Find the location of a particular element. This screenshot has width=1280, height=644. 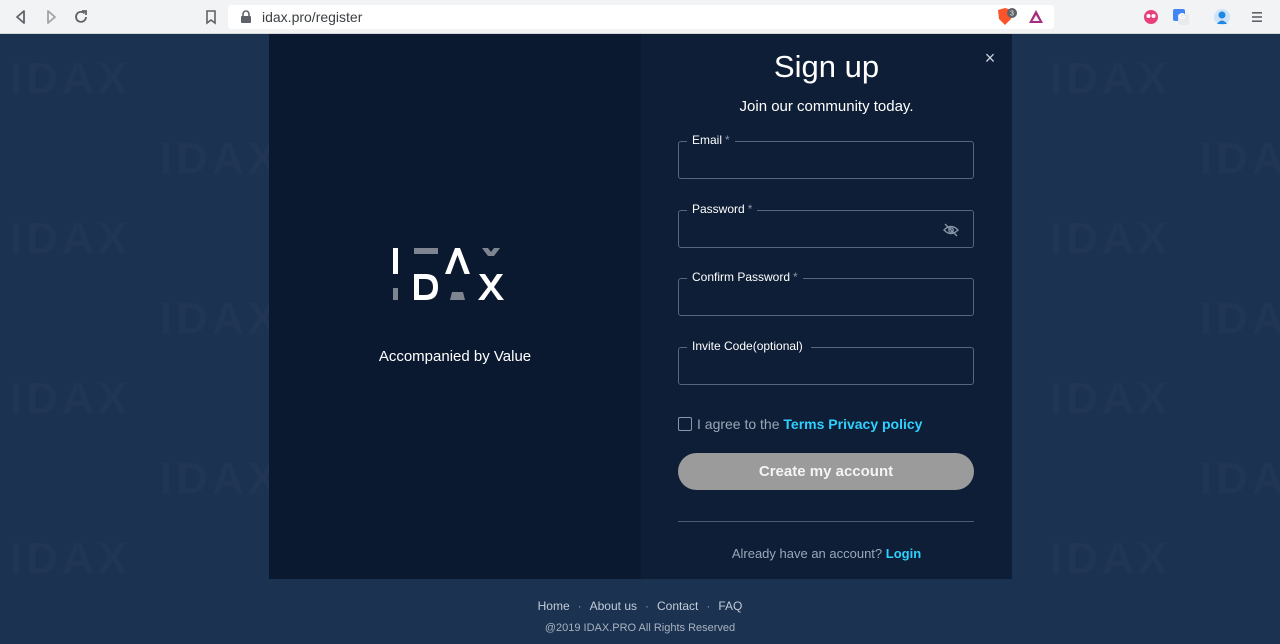

signup-subtitle: Join our community today. is located at coordinates (826, 106).